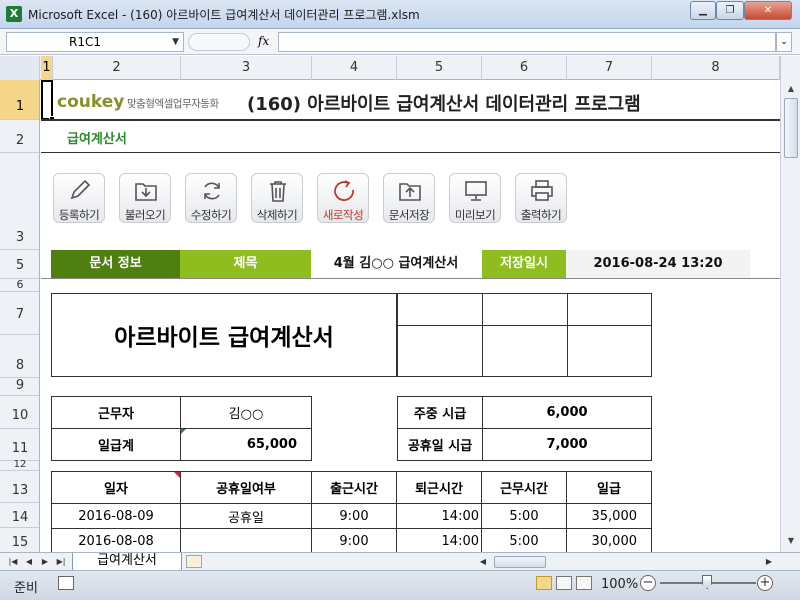  I want to click on new-circle-icon, so click(344, 190).